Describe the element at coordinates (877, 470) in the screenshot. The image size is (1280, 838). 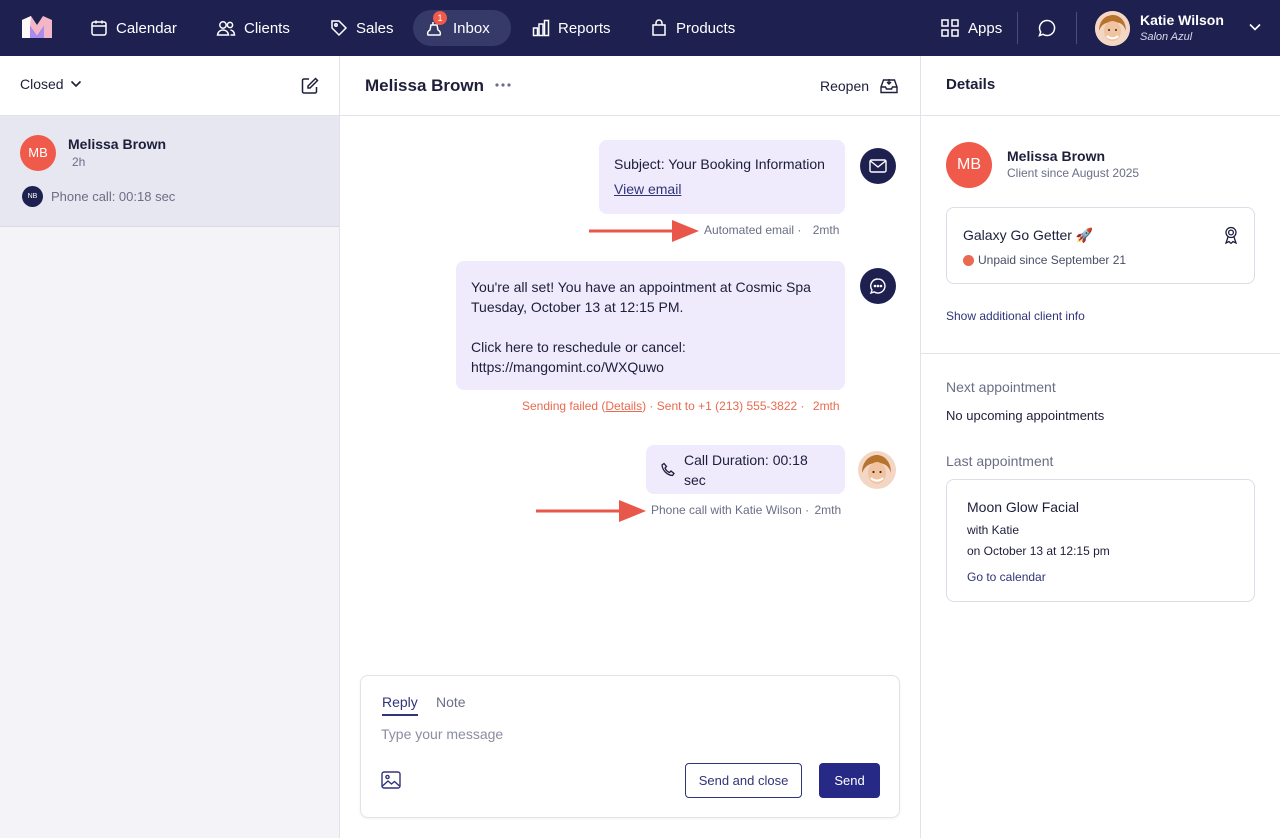
I see `staff-photo-avatar` at that location.